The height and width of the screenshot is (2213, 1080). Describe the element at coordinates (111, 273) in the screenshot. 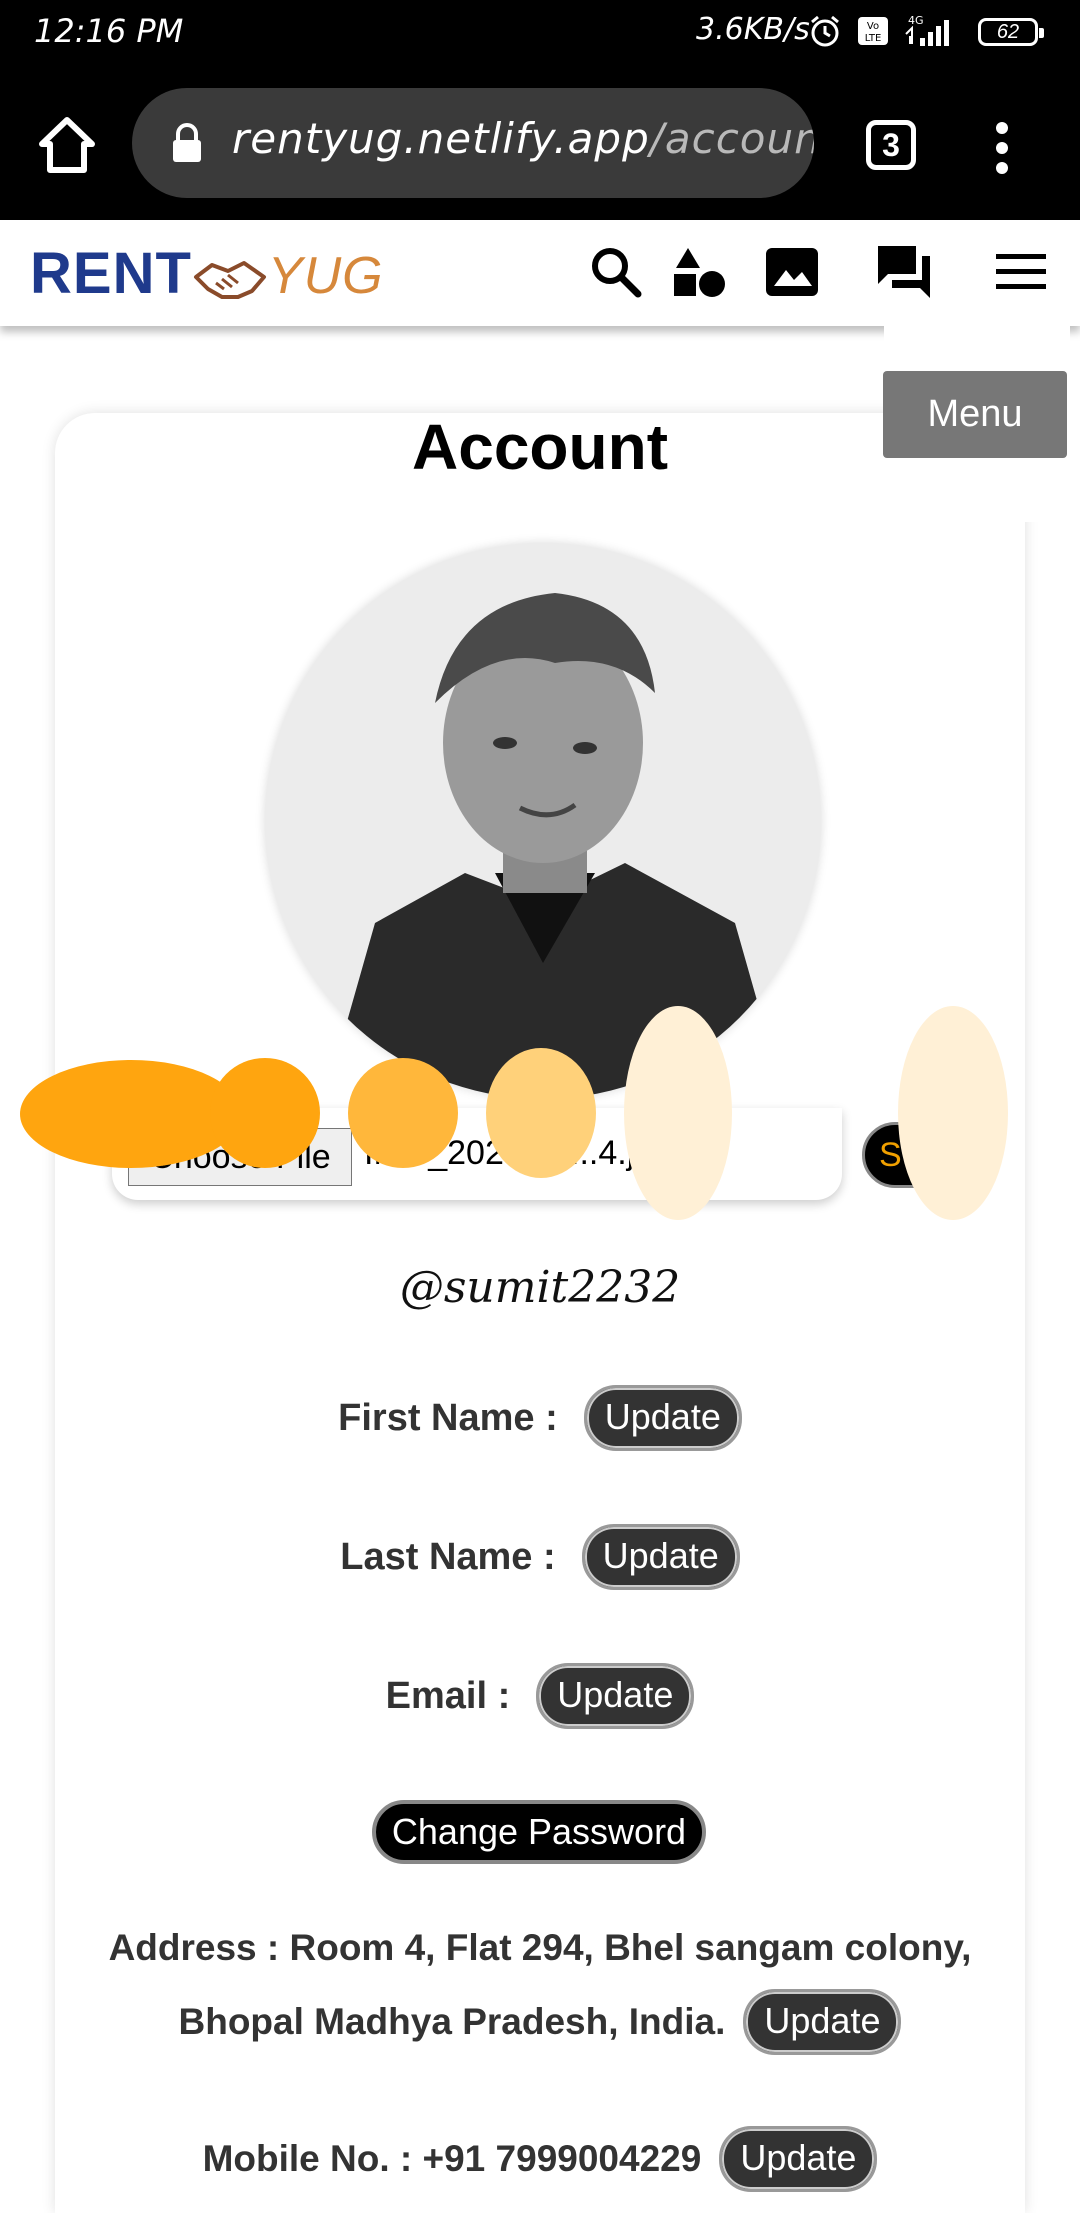

I see `logo-rent: RENT` at that location.